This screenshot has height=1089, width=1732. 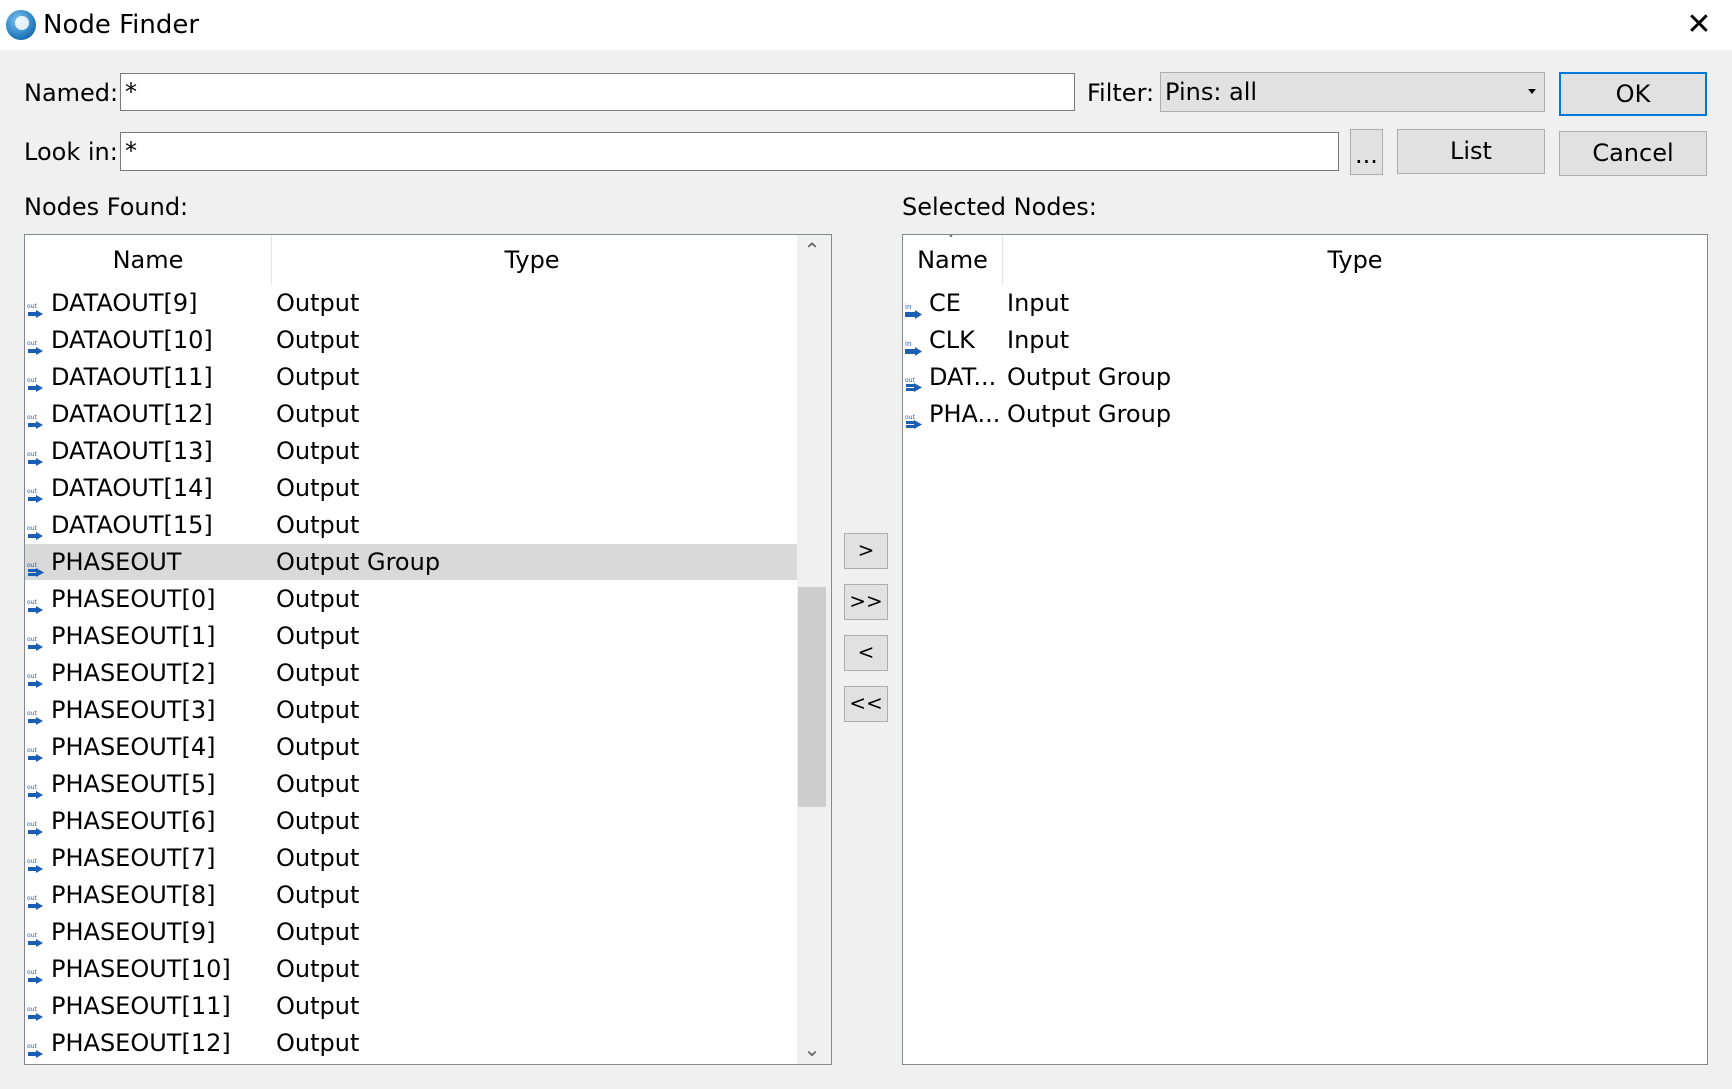 I want to click on table-row: out PHASEOUT[0] Output, so click(x=411, y=599).